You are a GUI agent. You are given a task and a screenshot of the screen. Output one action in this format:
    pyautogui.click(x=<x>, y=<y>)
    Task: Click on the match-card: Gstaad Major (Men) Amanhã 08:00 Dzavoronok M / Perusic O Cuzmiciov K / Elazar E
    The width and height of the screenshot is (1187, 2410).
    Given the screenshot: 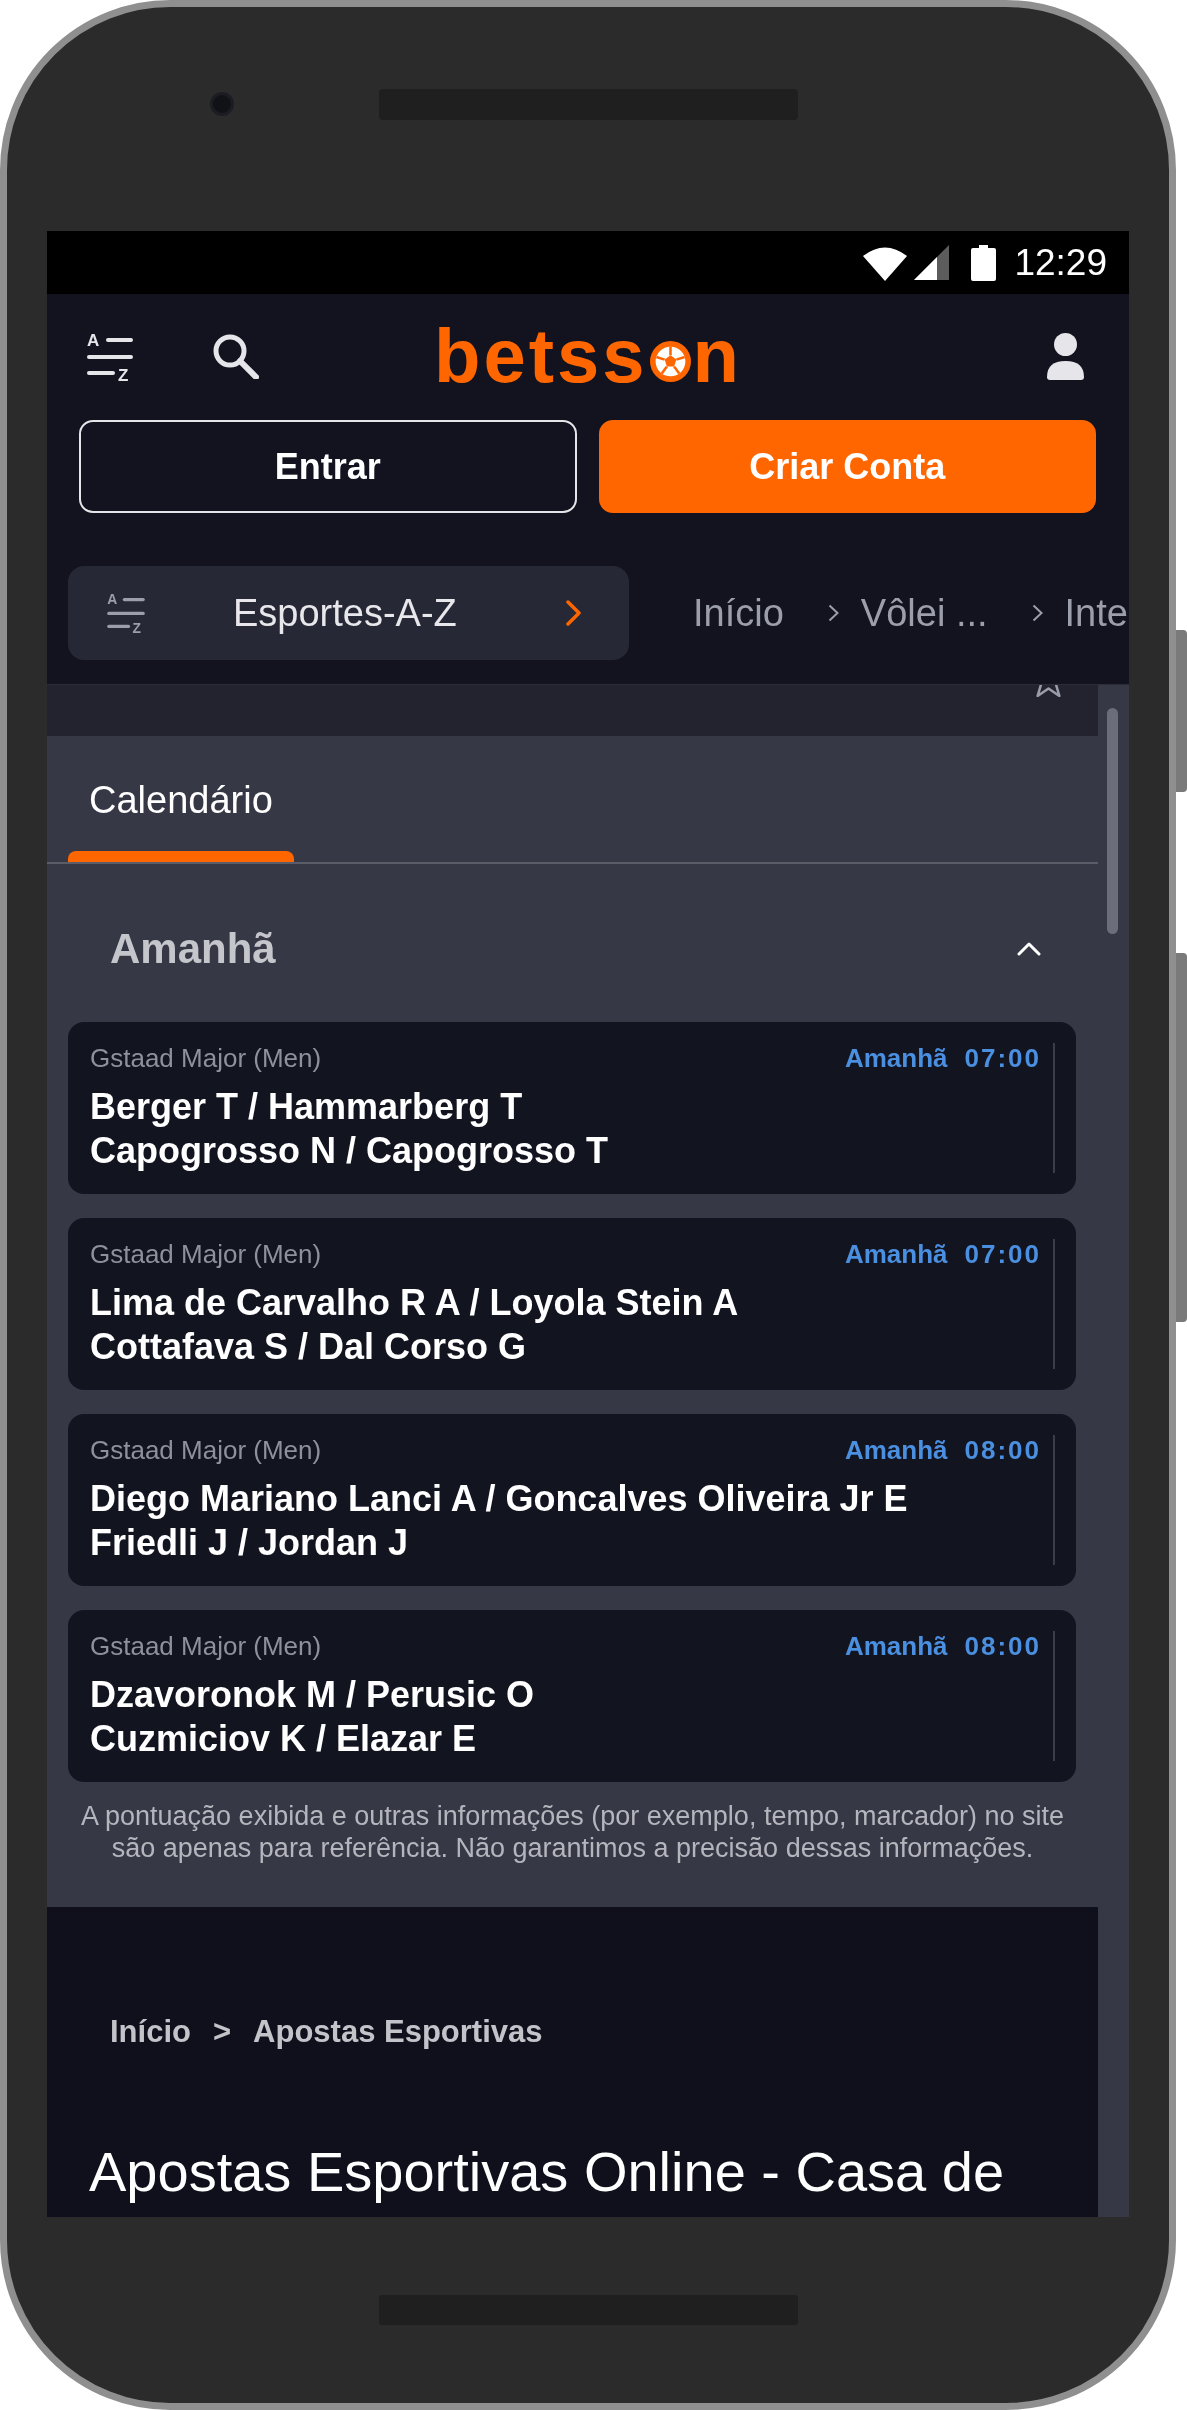 What is the action you would take?
    pyautogui.click(x=572, y=1696)
    